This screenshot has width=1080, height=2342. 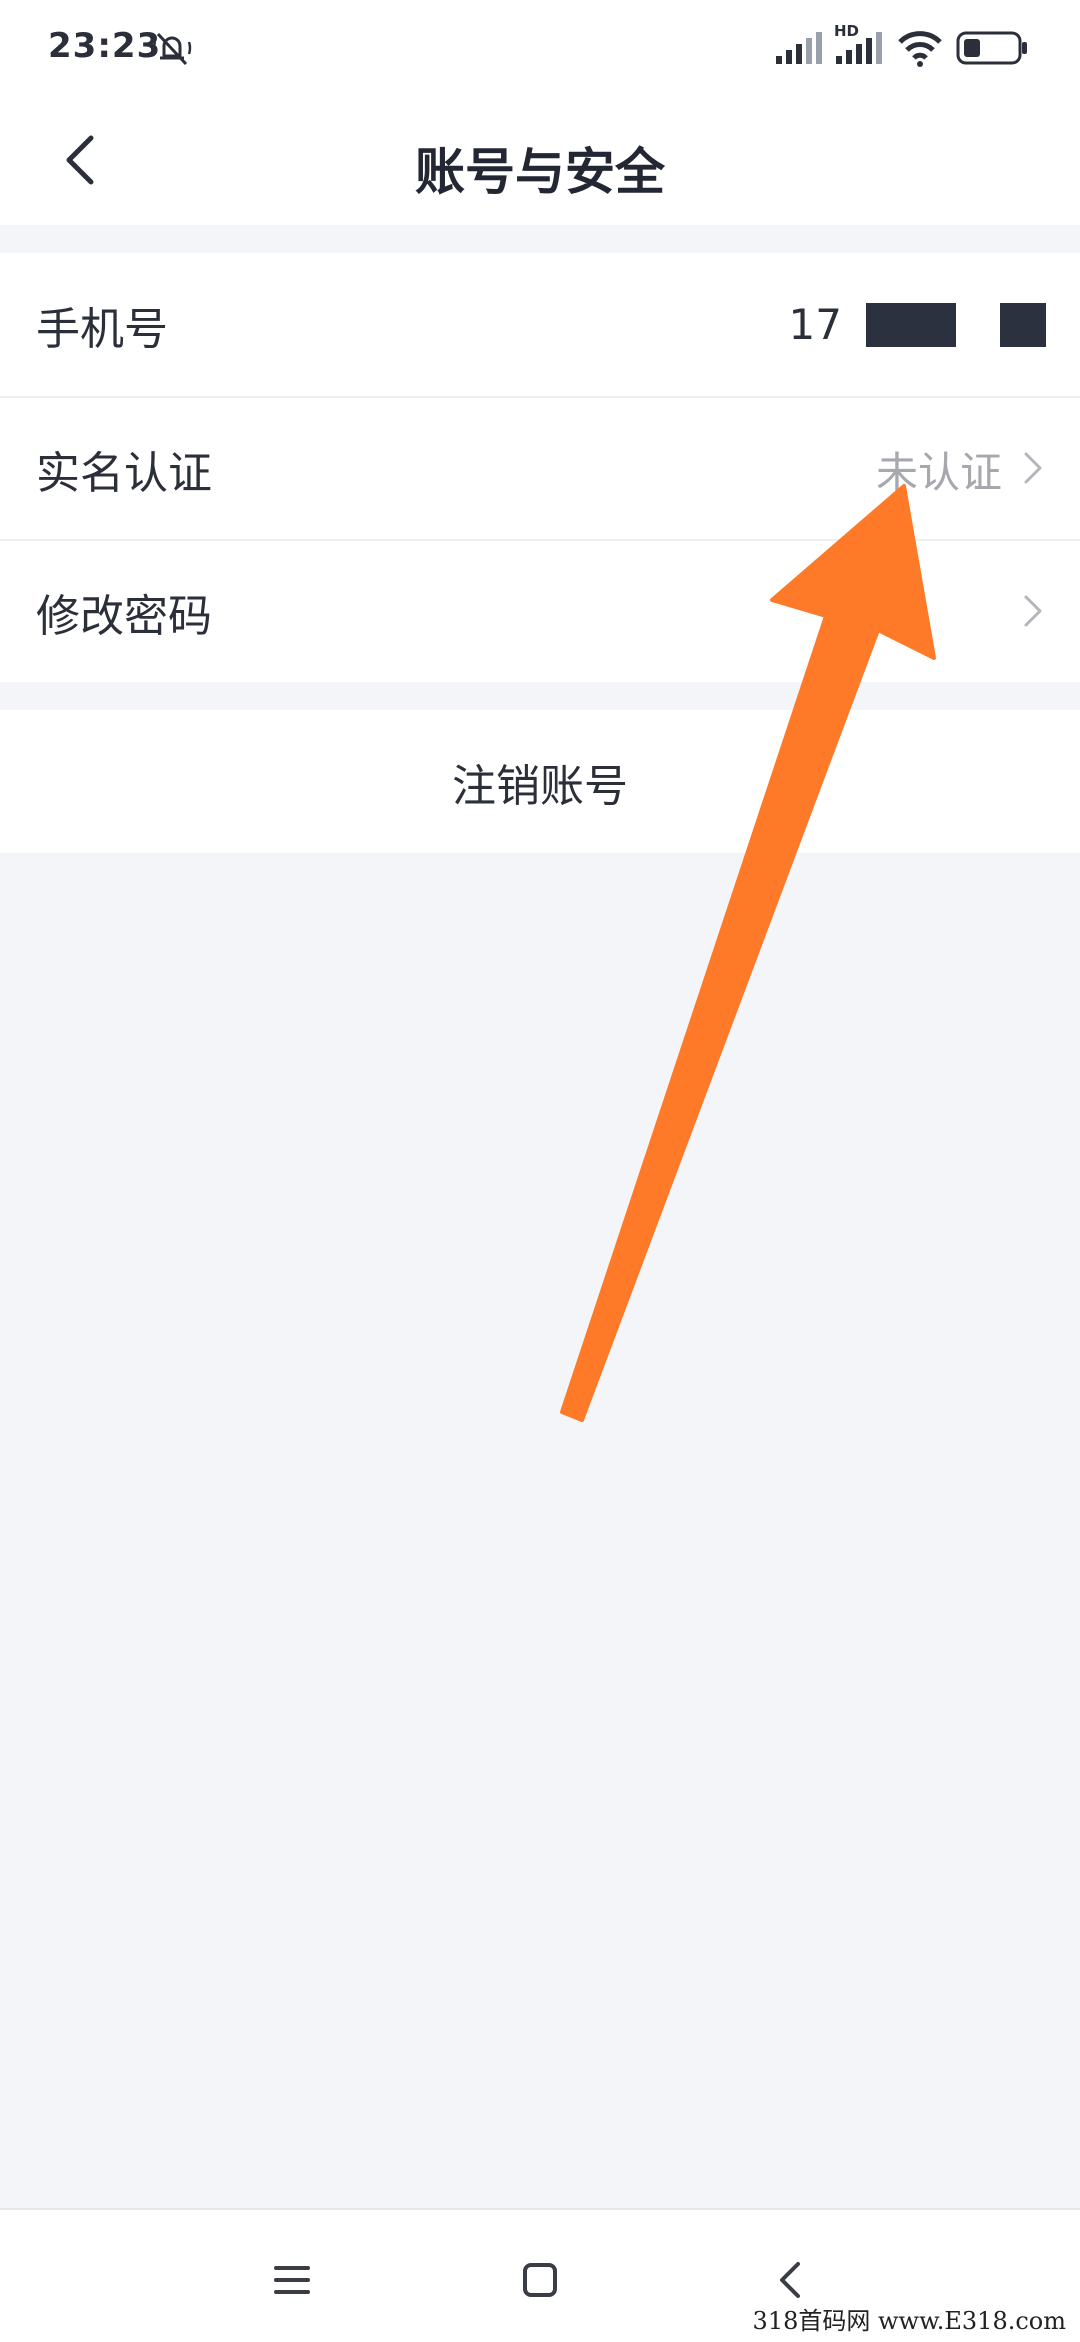 I want to click on deactivate-account-button: 注销账号, so click(x=540, y=781).